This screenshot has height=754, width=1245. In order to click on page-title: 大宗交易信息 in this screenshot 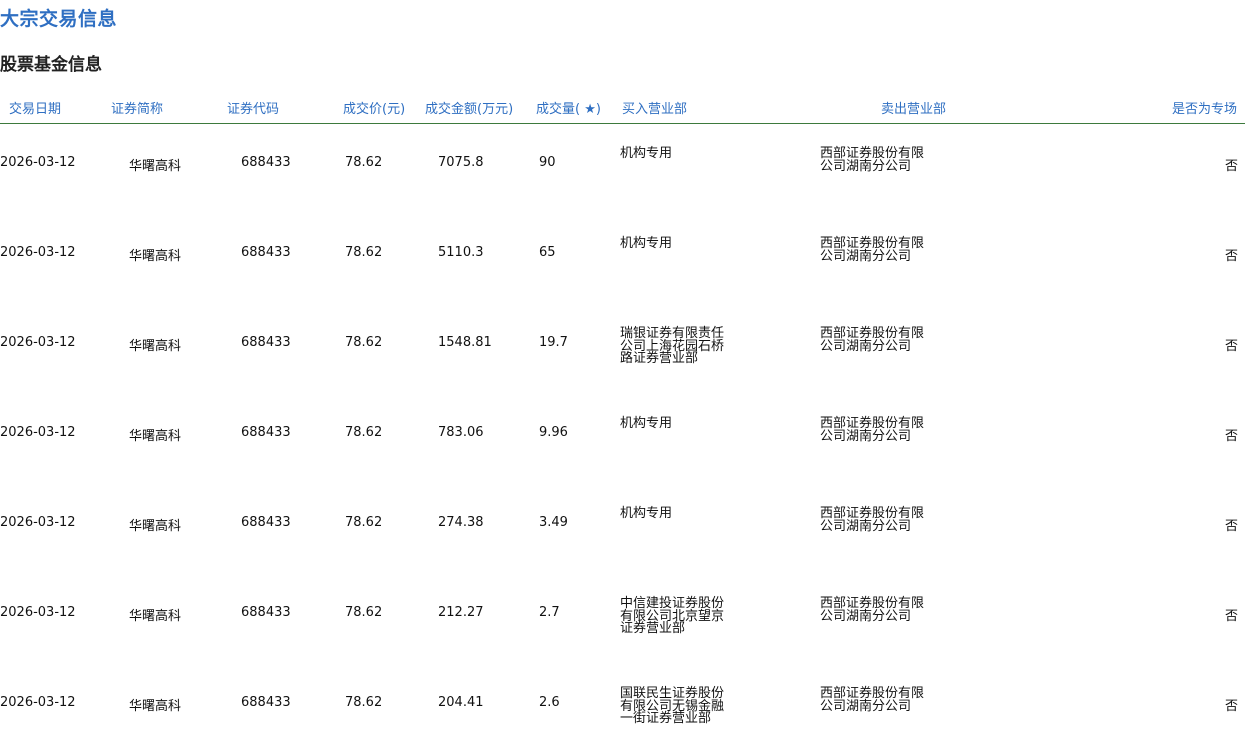, I will do `click(59, 19)`.